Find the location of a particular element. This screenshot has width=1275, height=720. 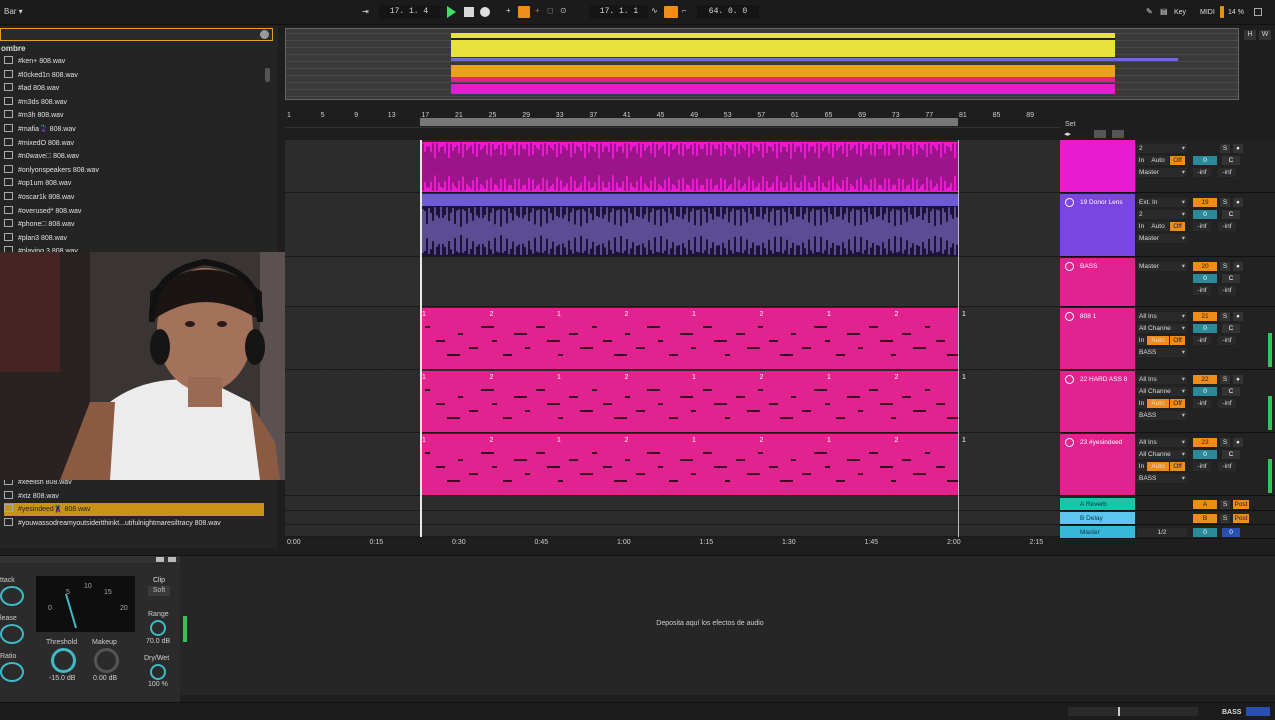

output-select: Master is located at coordinates (1162, 238).